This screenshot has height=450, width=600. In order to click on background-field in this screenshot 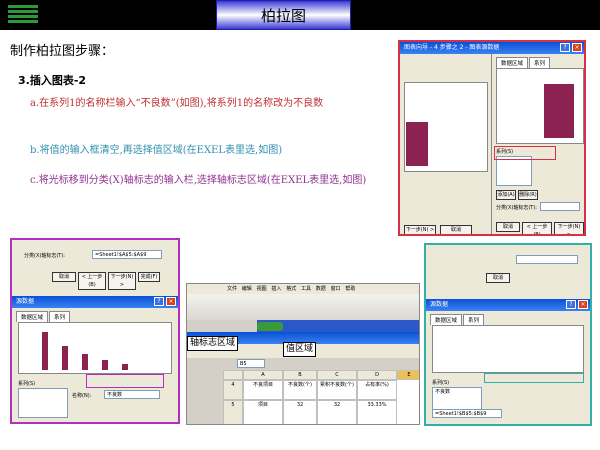, I will do `click(547, 259)`.